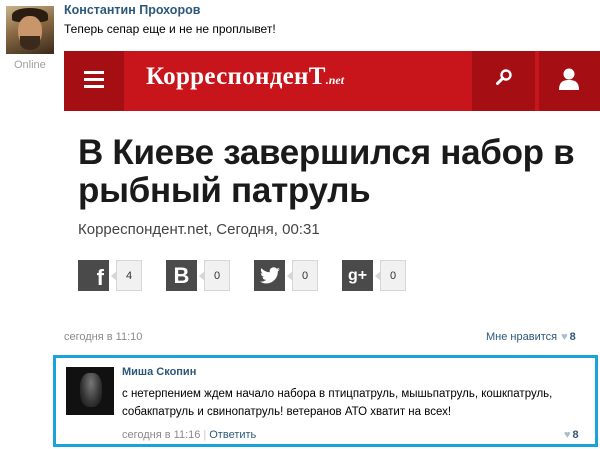 This screenshot has width=600, height=449. Describe the element at coordinates (103, 337) in the screenshot. I see `post-timestamp: сегодня в 11:10` at that location.